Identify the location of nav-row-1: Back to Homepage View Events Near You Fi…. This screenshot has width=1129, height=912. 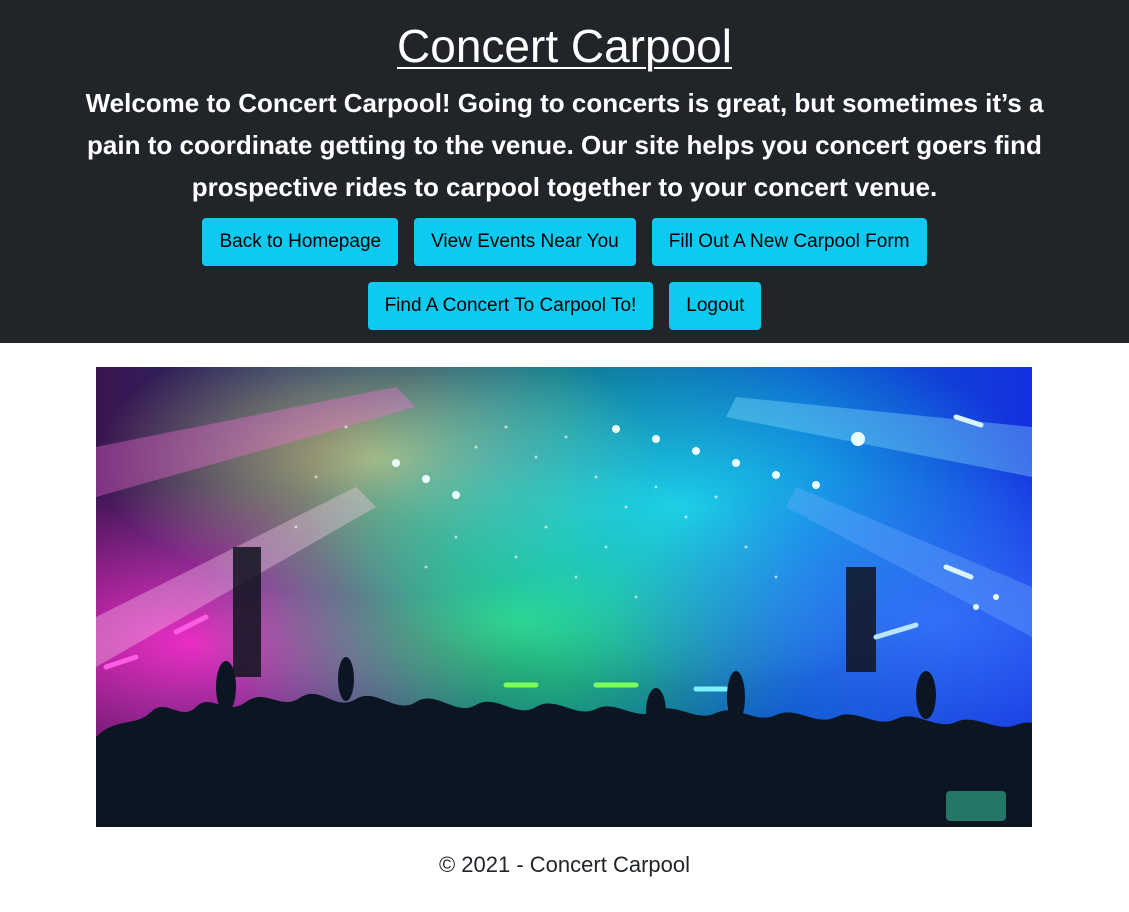
(564, 242).